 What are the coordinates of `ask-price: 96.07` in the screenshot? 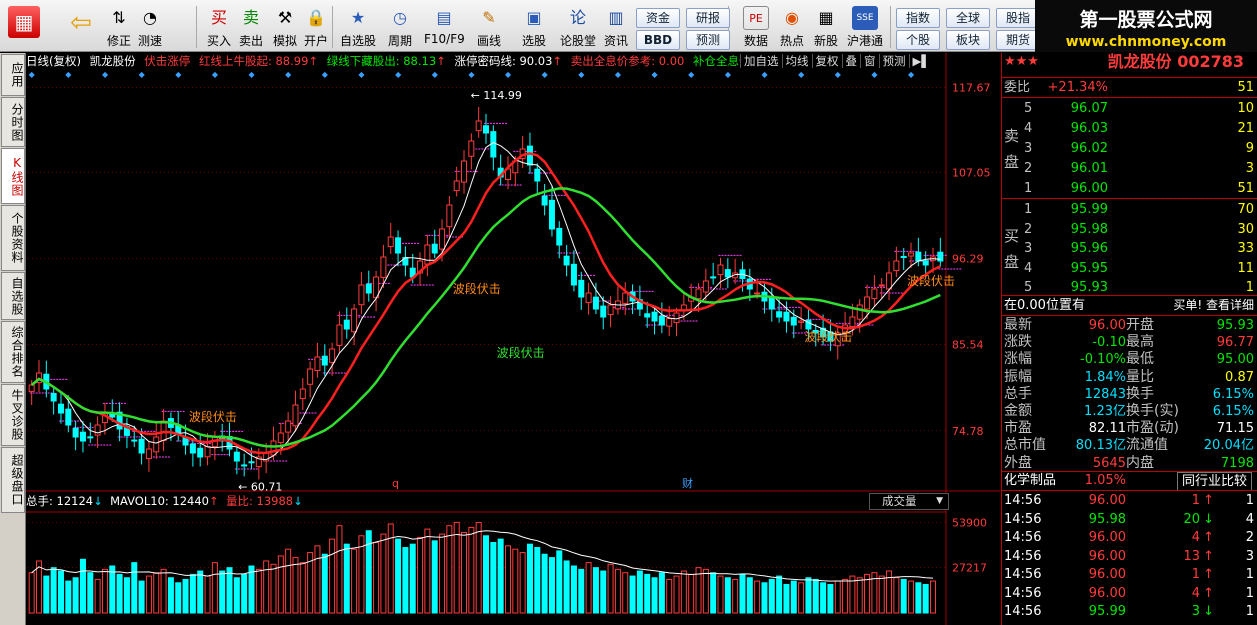 It's located at (1089, 108).